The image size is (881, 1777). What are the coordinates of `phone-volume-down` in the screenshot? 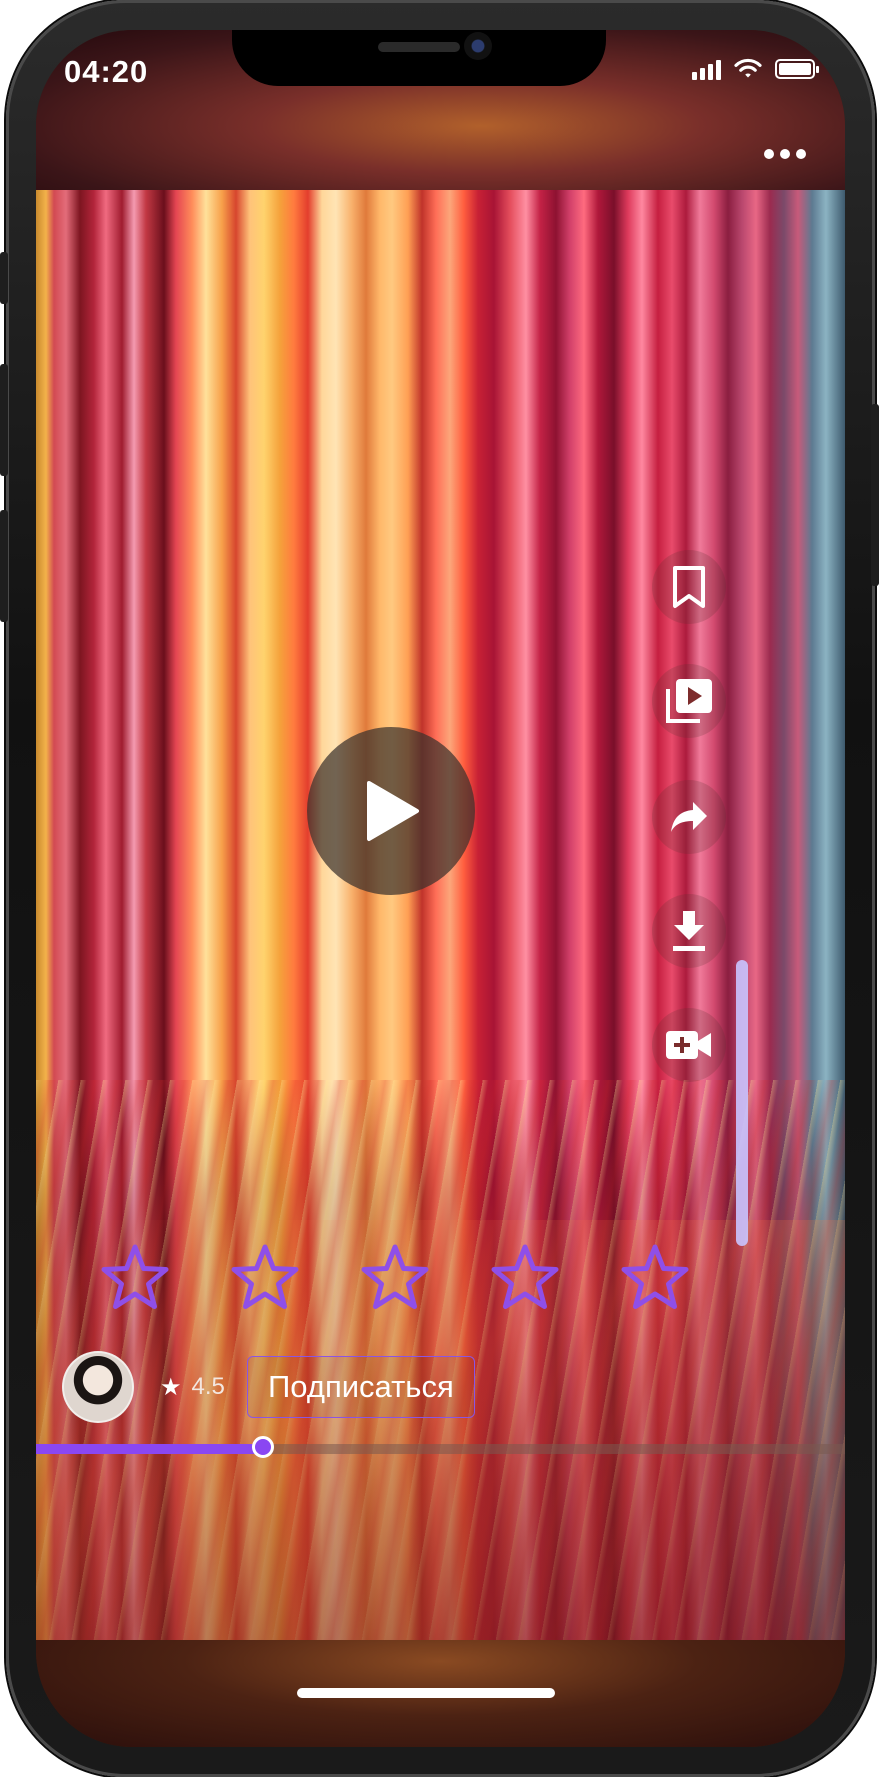 It's located at (4, 566).